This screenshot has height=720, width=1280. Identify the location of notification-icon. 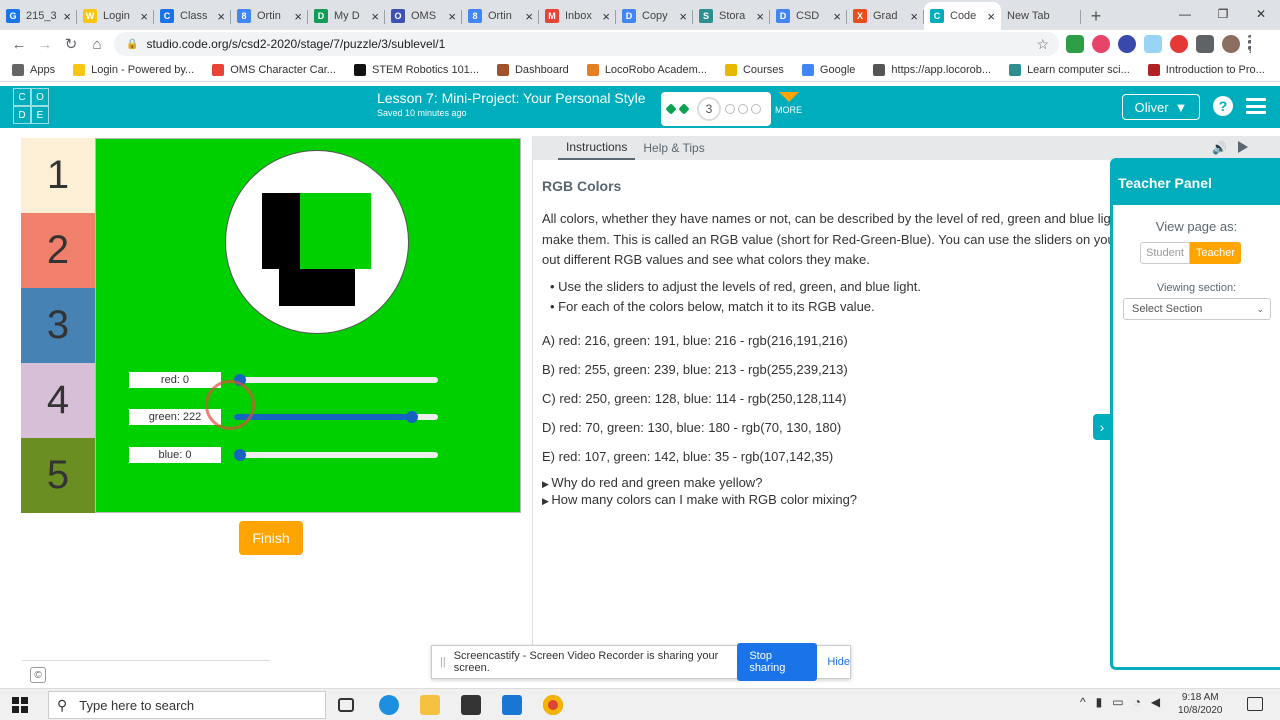
(1255, 704).